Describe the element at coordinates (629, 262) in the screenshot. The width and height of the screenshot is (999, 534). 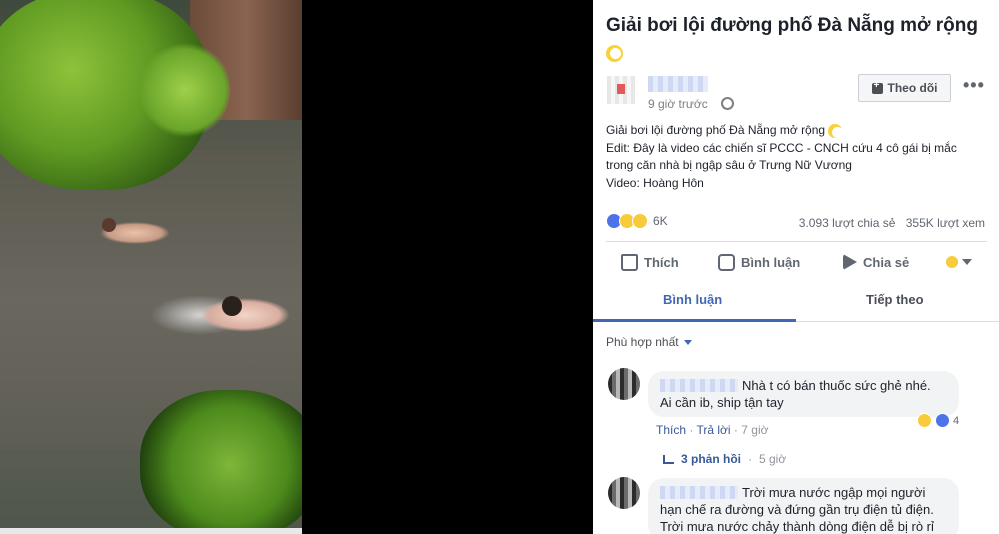
I see `thumbs-up-icon` at that location.